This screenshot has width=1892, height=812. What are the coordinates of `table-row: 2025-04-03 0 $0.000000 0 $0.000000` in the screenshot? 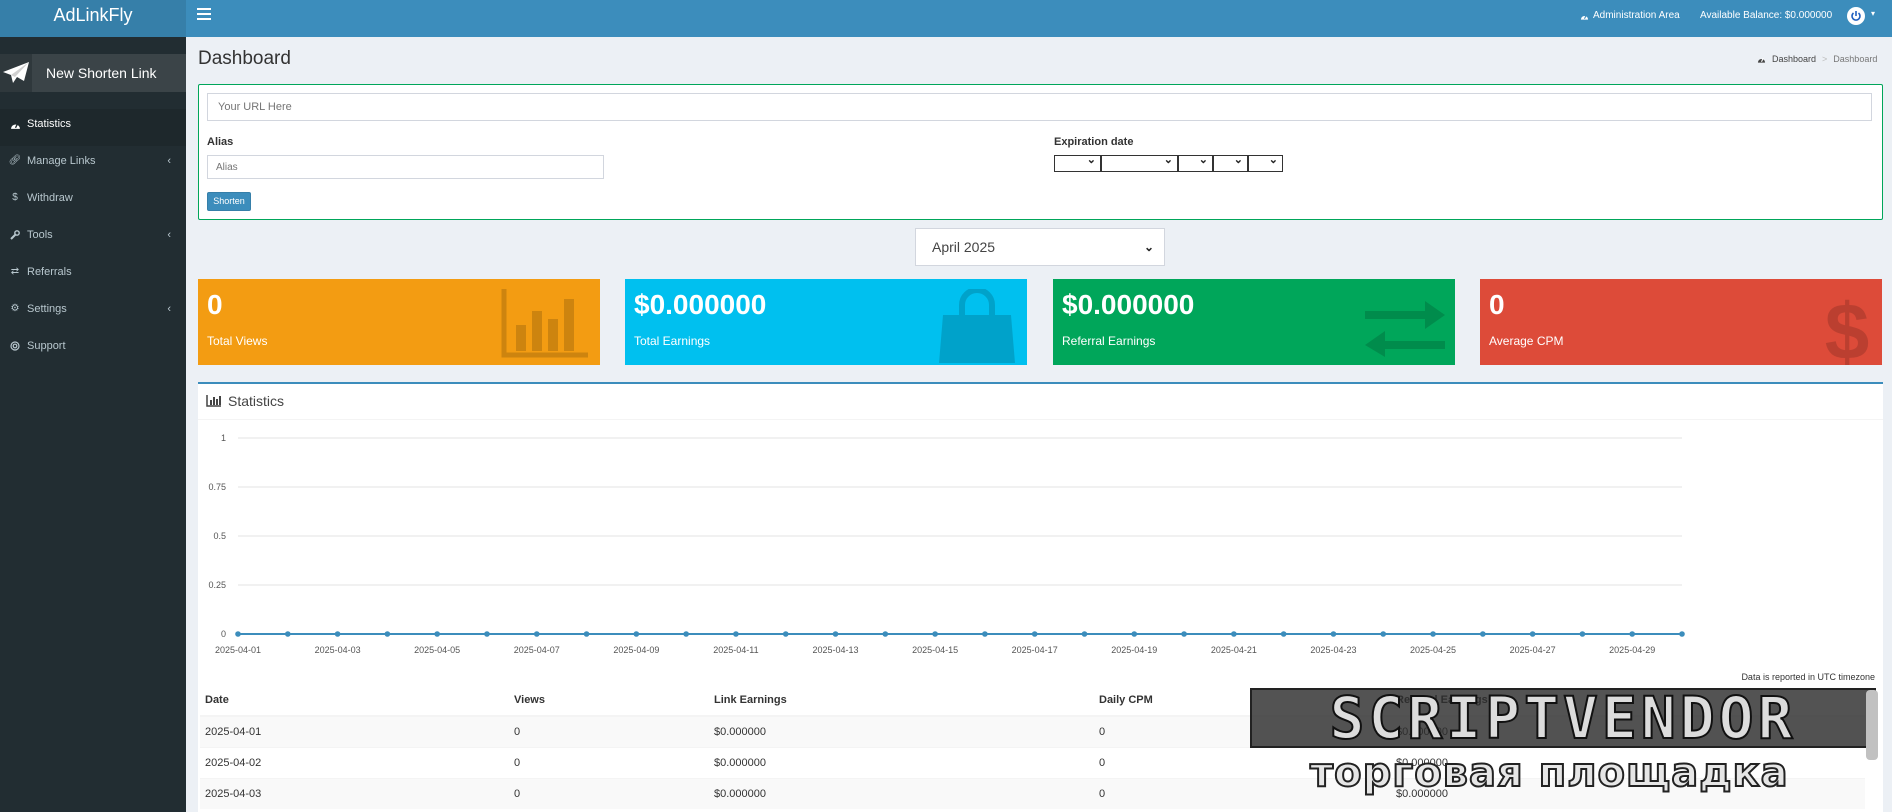 It's located at (1032, 793).